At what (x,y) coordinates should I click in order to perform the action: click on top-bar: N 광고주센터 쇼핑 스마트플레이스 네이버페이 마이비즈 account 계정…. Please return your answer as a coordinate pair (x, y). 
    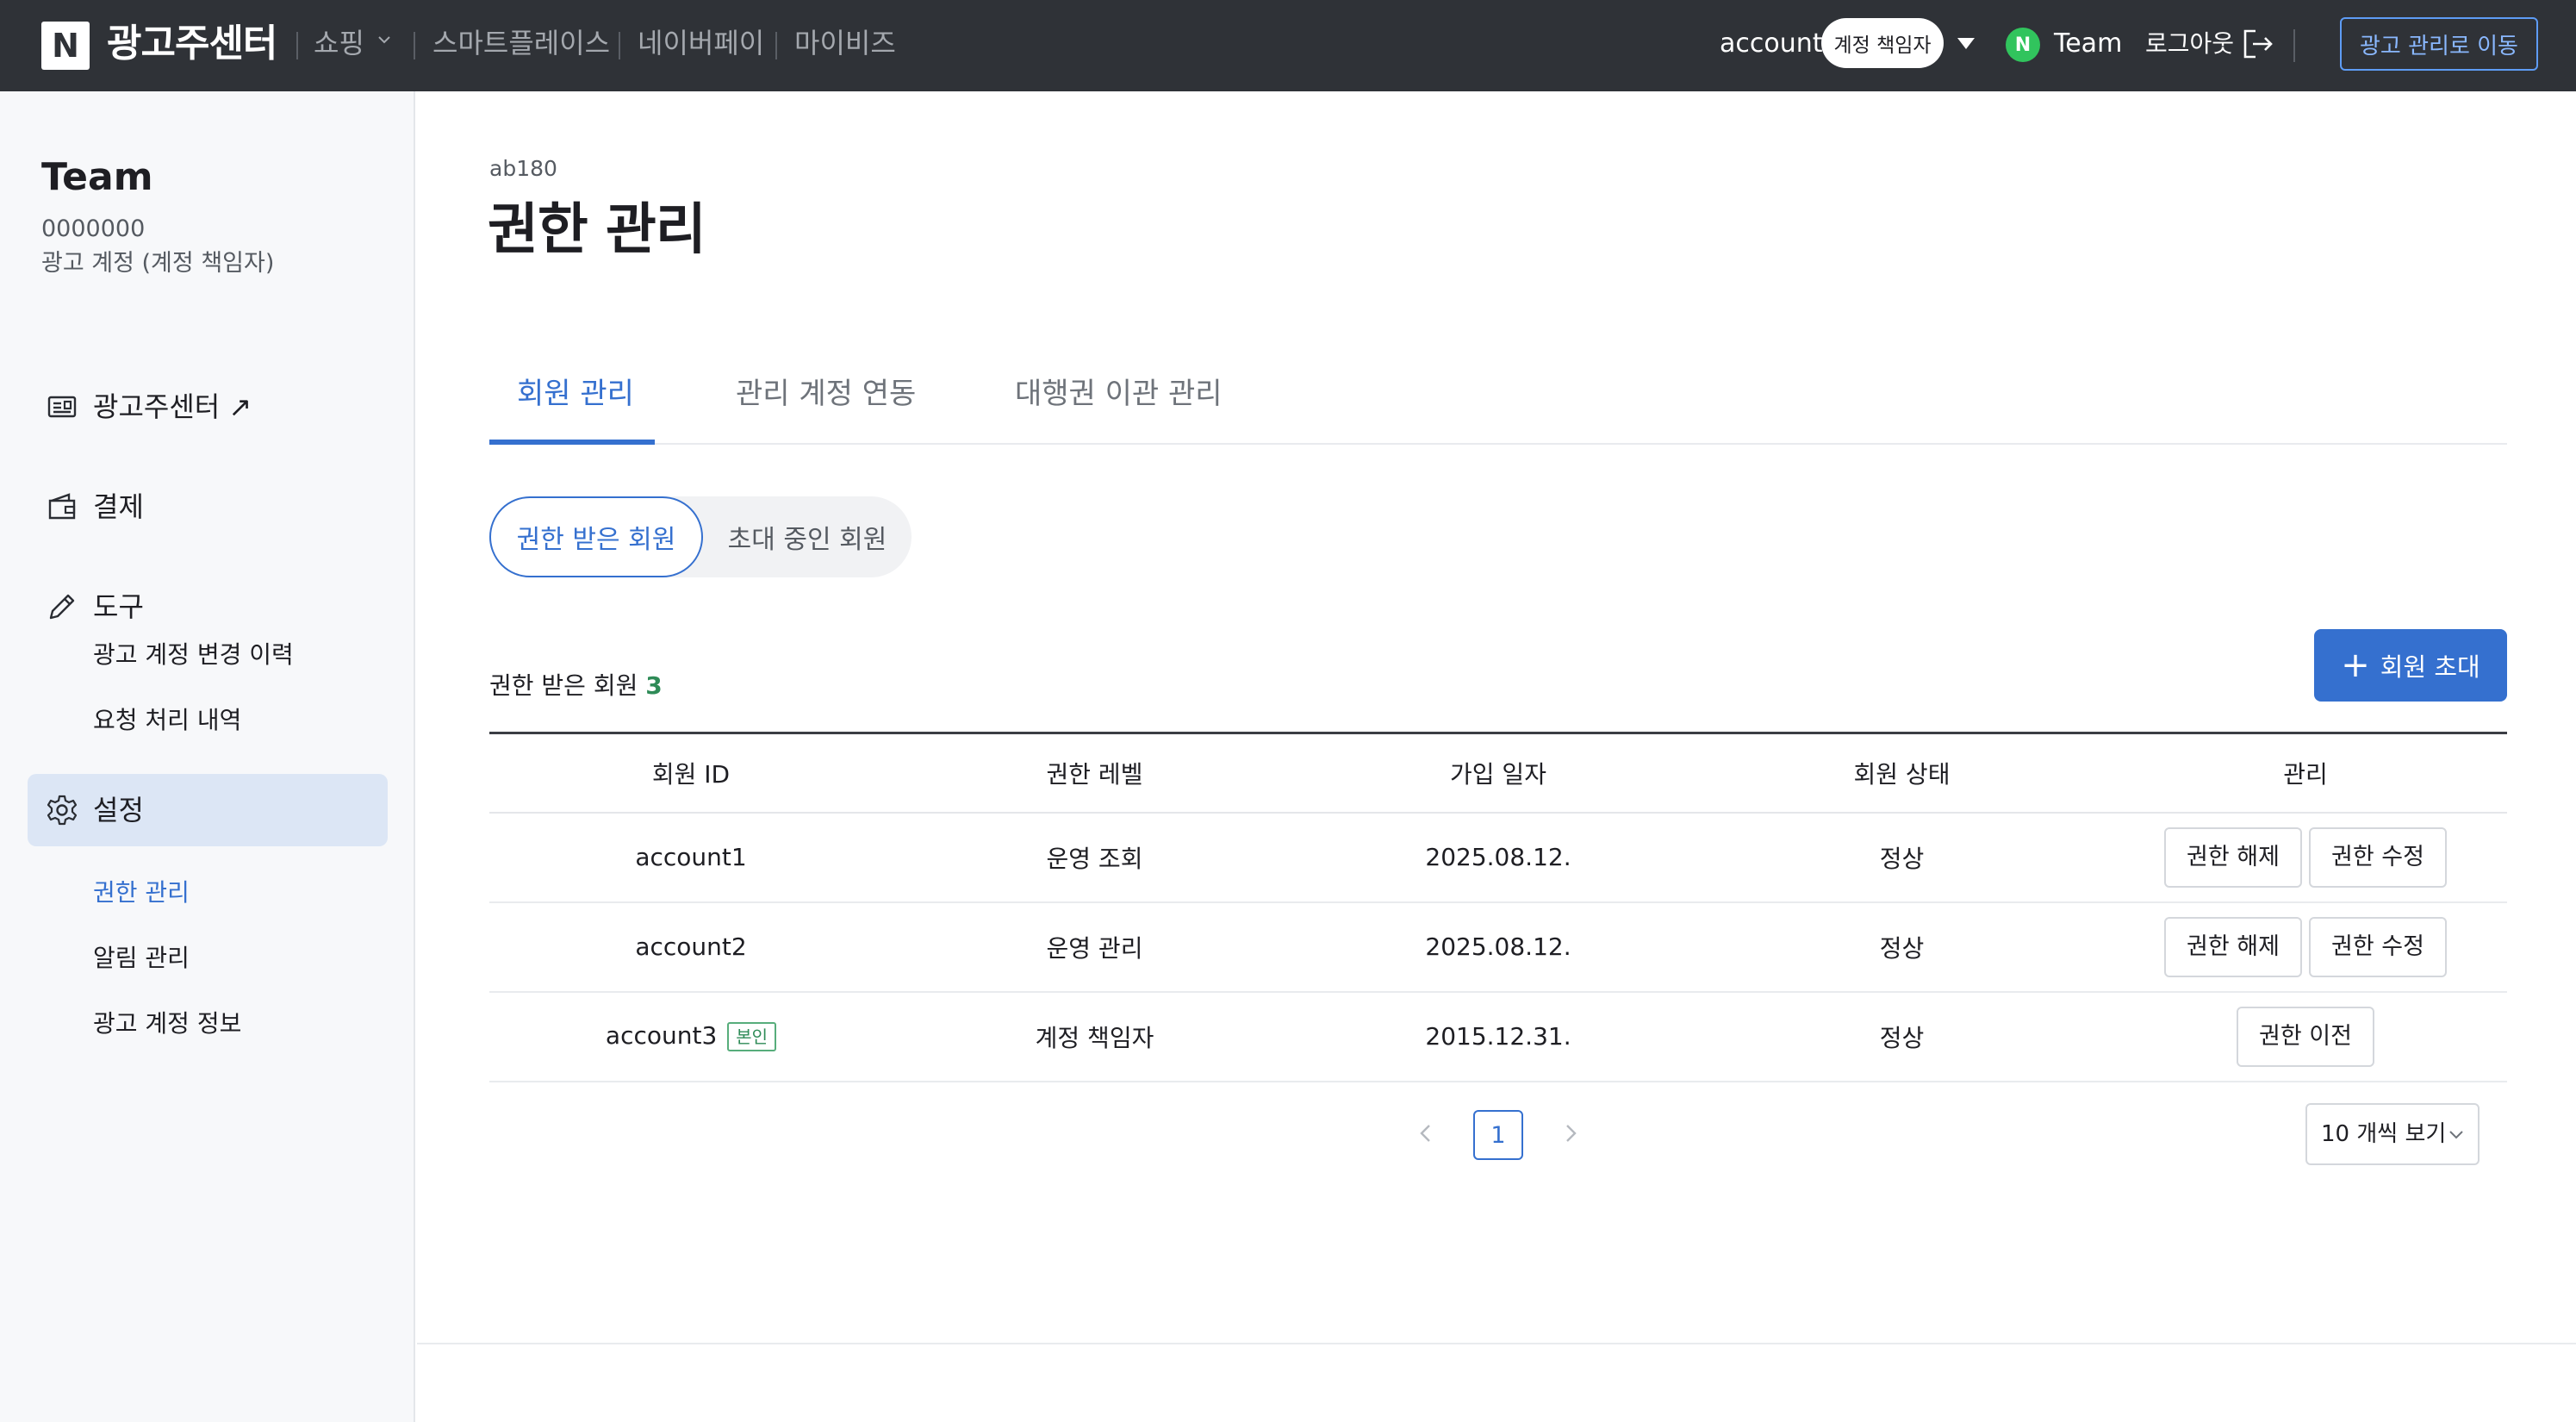
    Looking at the image, I should click on (1288, 45).